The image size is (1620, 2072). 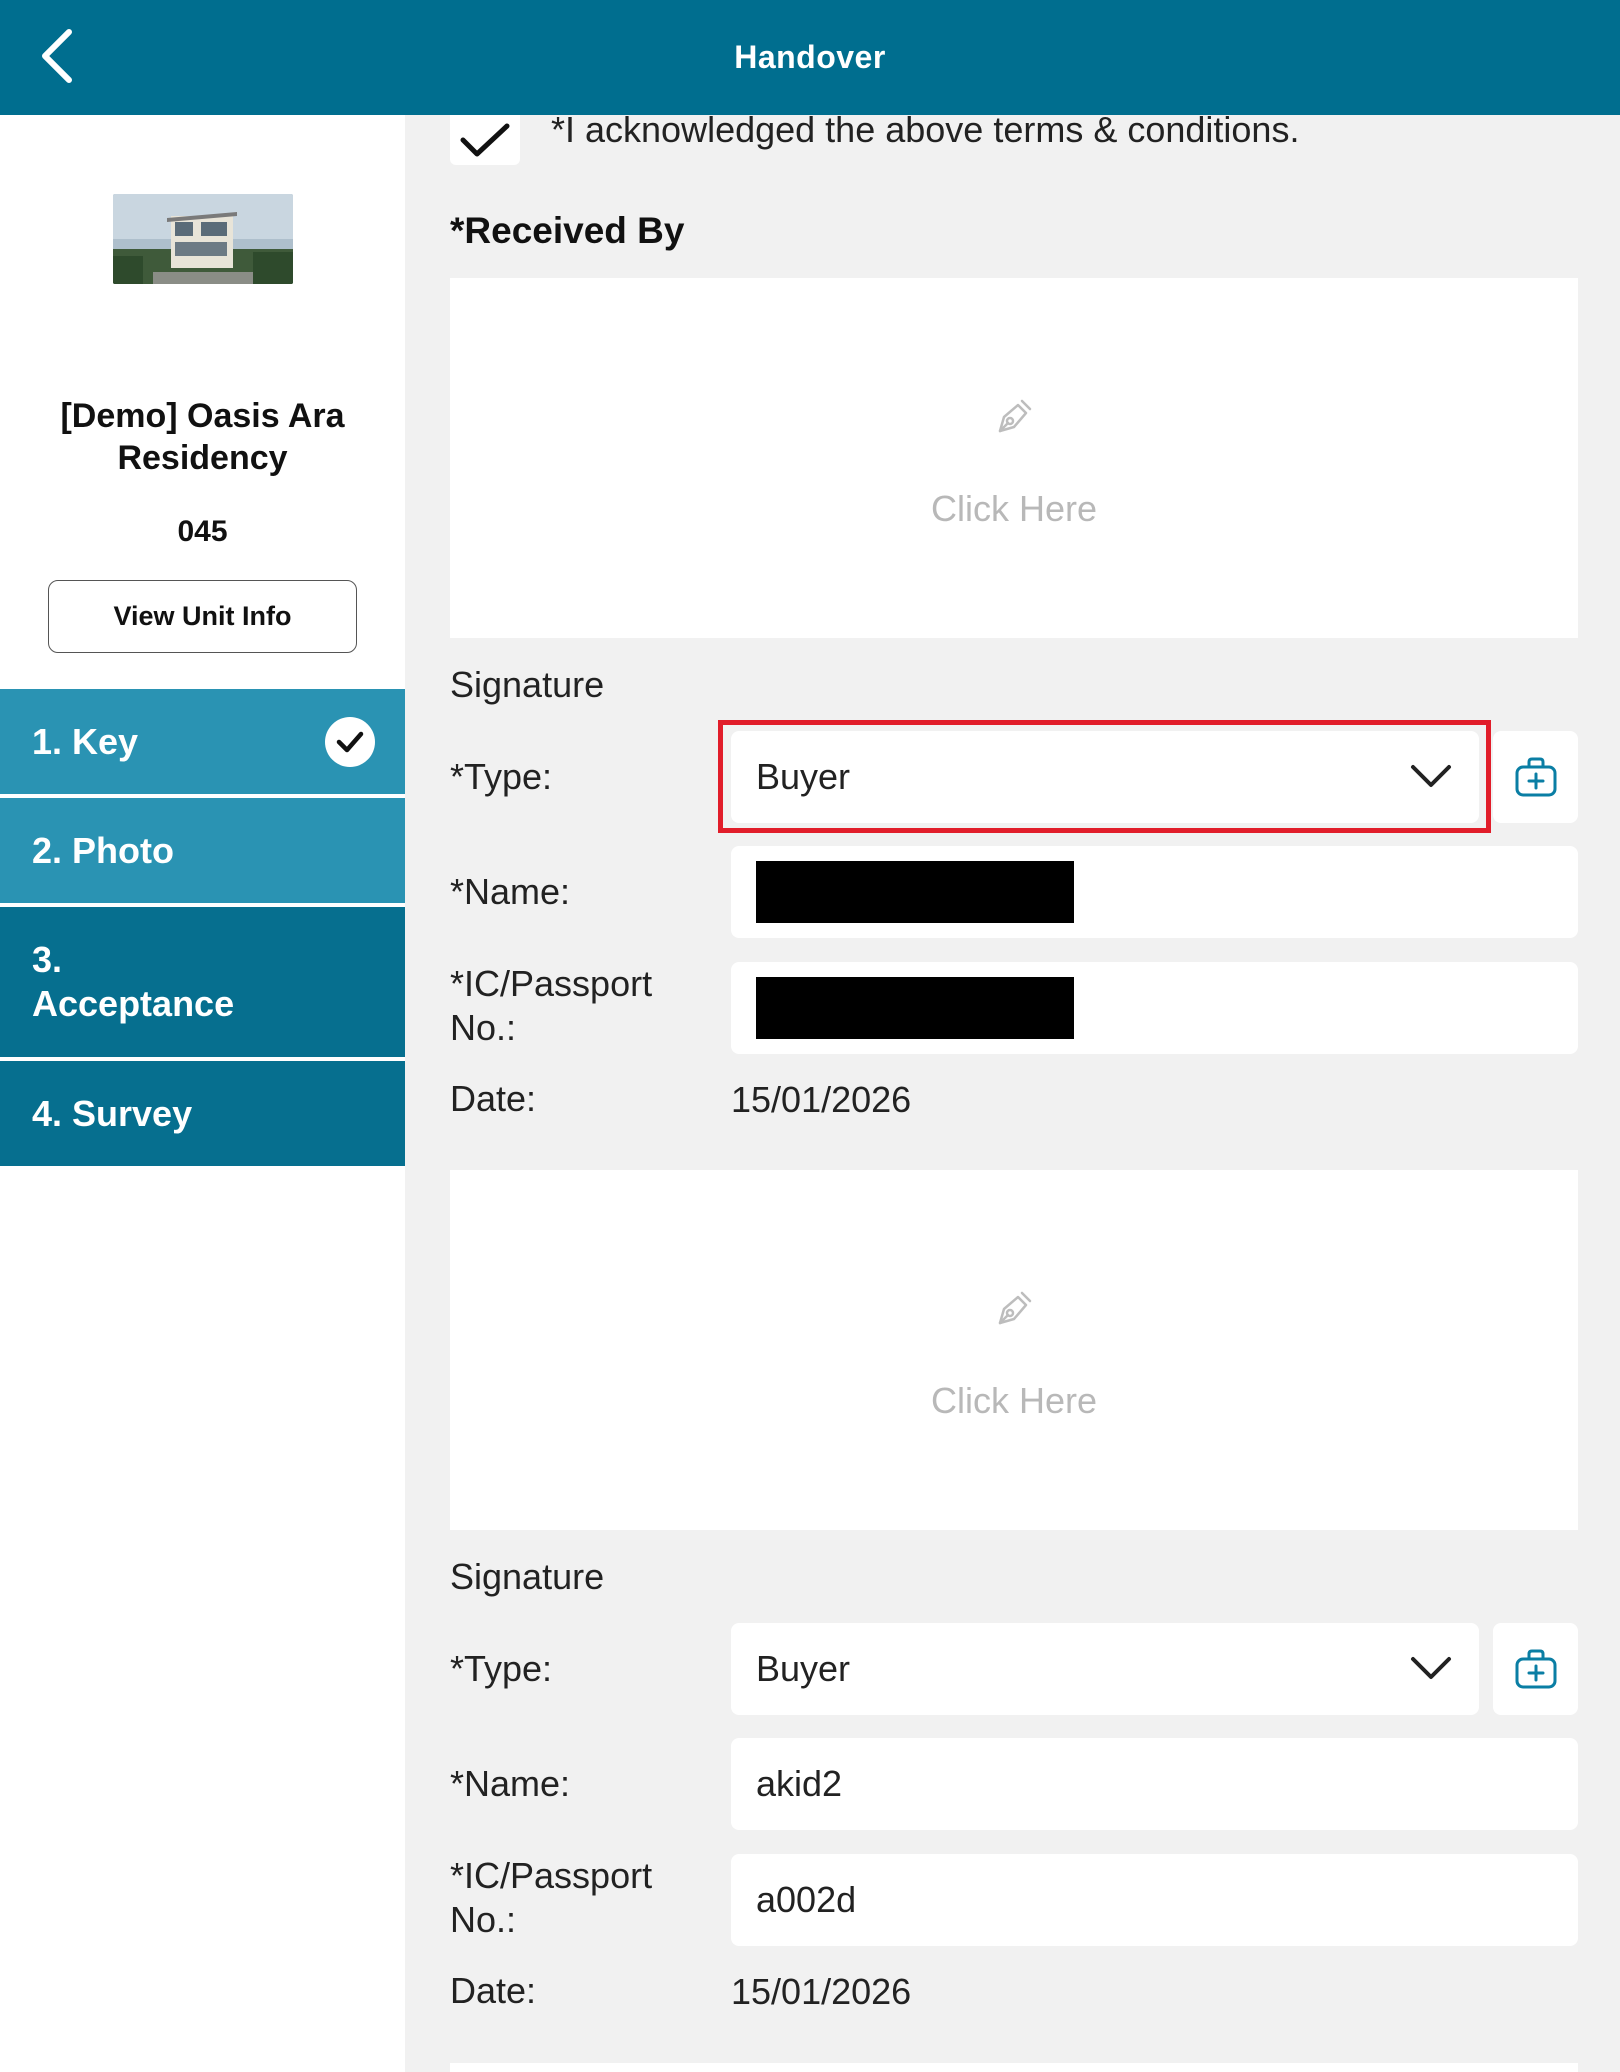 I want to click on step-label: 2. Photo, so click(x=103, y=850).